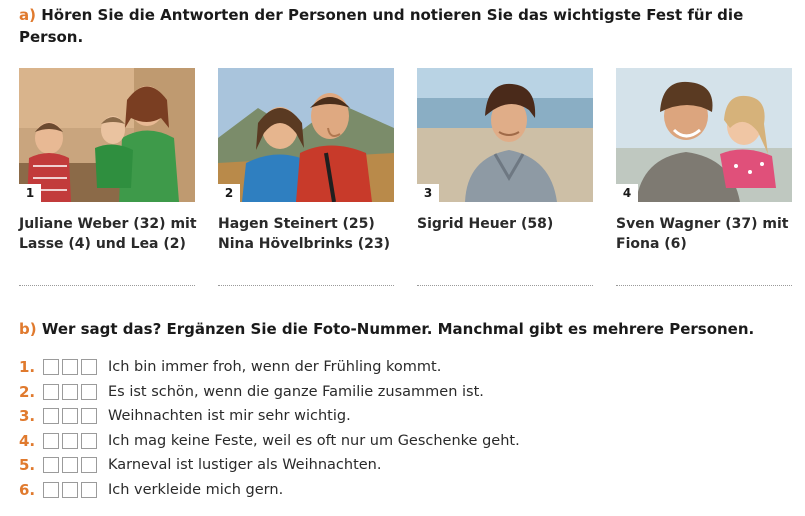  Describe the element at coordinates (304, 244) in the screenshot. I see `photo-2-caption-line-2: Nina Hövelbrinks (23)` at that location.